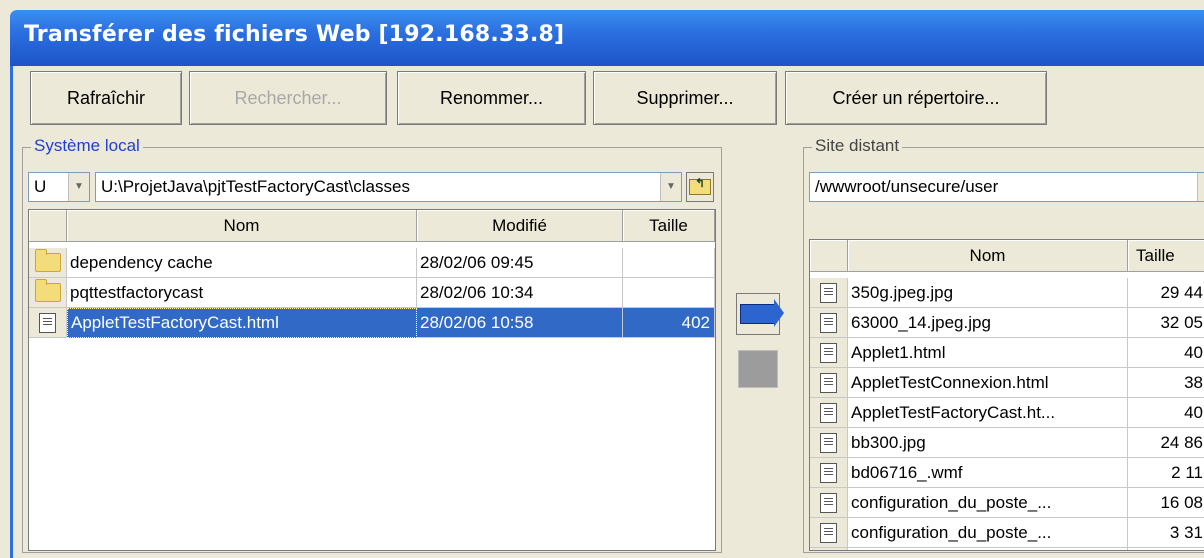  I want to click on file-modified: 28/02/06 10:58, so click(520, 323).